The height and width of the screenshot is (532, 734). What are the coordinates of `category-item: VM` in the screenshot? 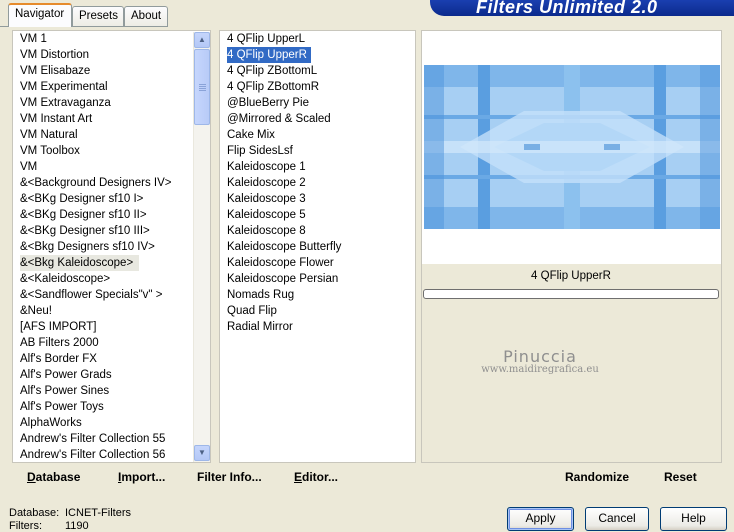 It's located at (105, 167).